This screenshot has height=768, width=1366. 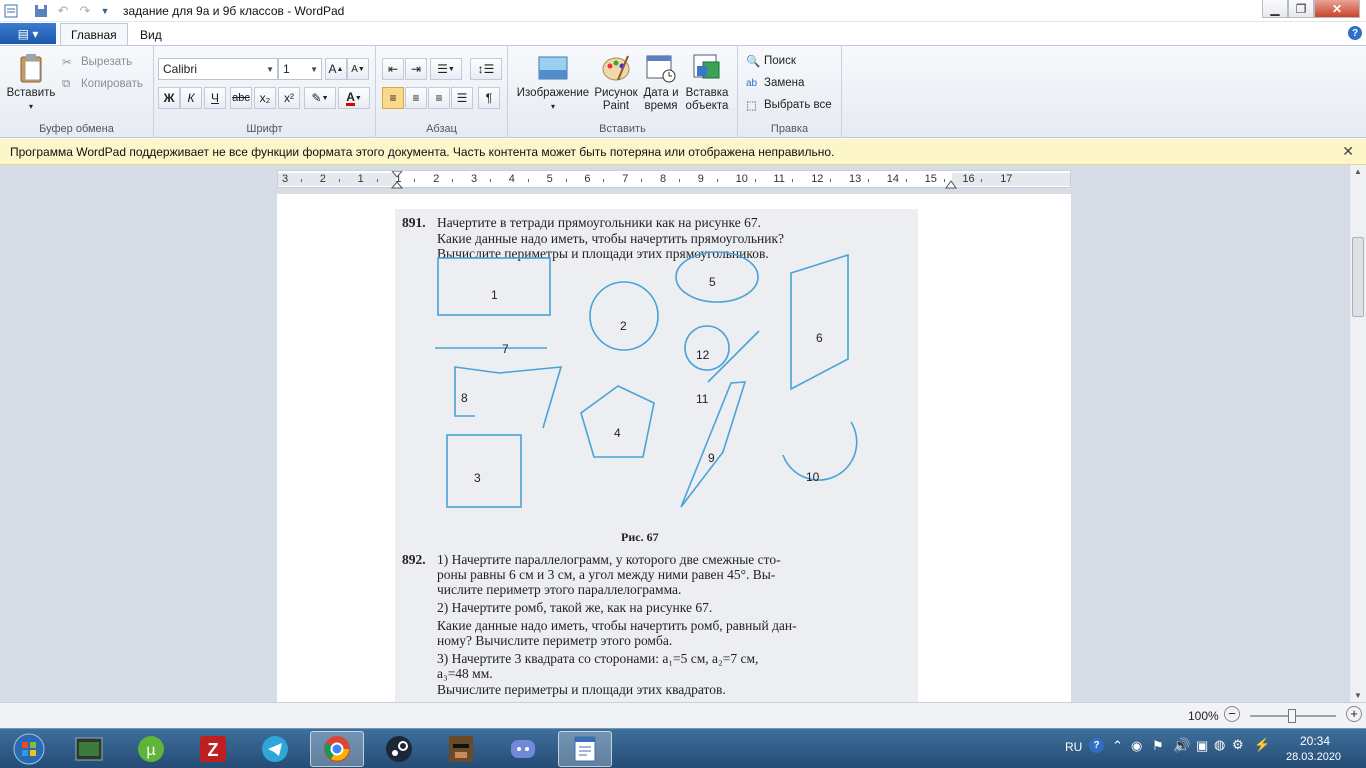 I want to click on minimize-button: ▁, so click(x=1275, y=9).